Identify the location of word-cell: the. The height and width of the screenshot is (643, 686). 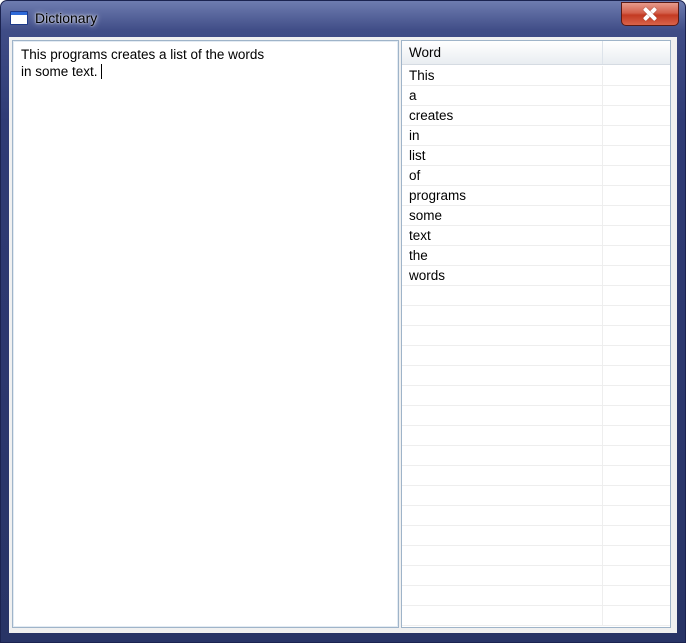
(502, 255).